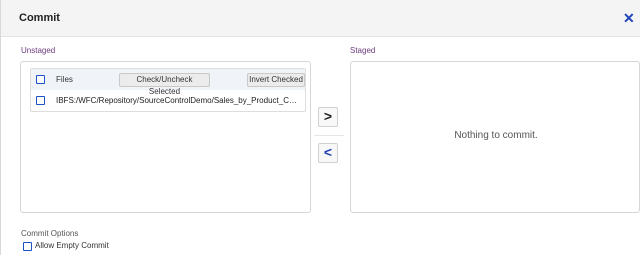  Describe the element at coordinates (328, 117) in the screenshot. I see `stage-button: >` at that location.